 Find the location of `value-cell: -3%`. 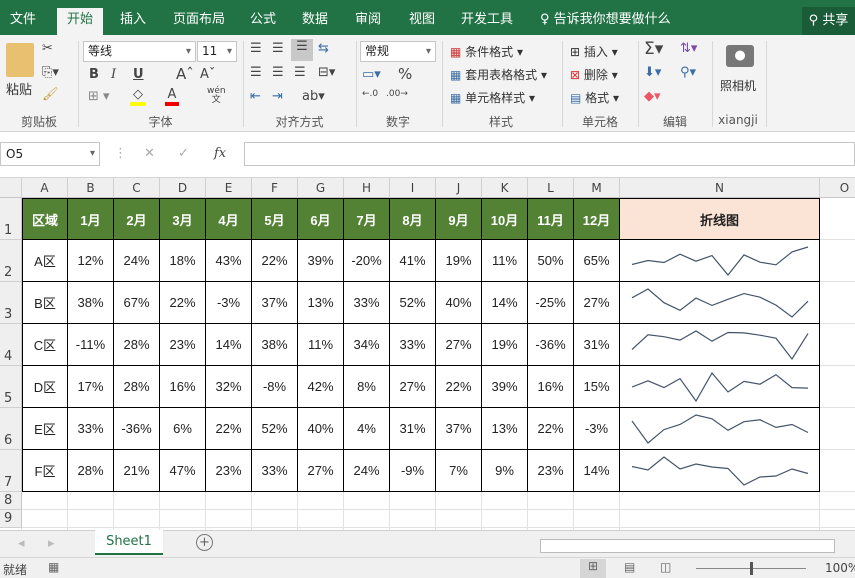

value-cell: -3% is located at coordinates (597, 429).